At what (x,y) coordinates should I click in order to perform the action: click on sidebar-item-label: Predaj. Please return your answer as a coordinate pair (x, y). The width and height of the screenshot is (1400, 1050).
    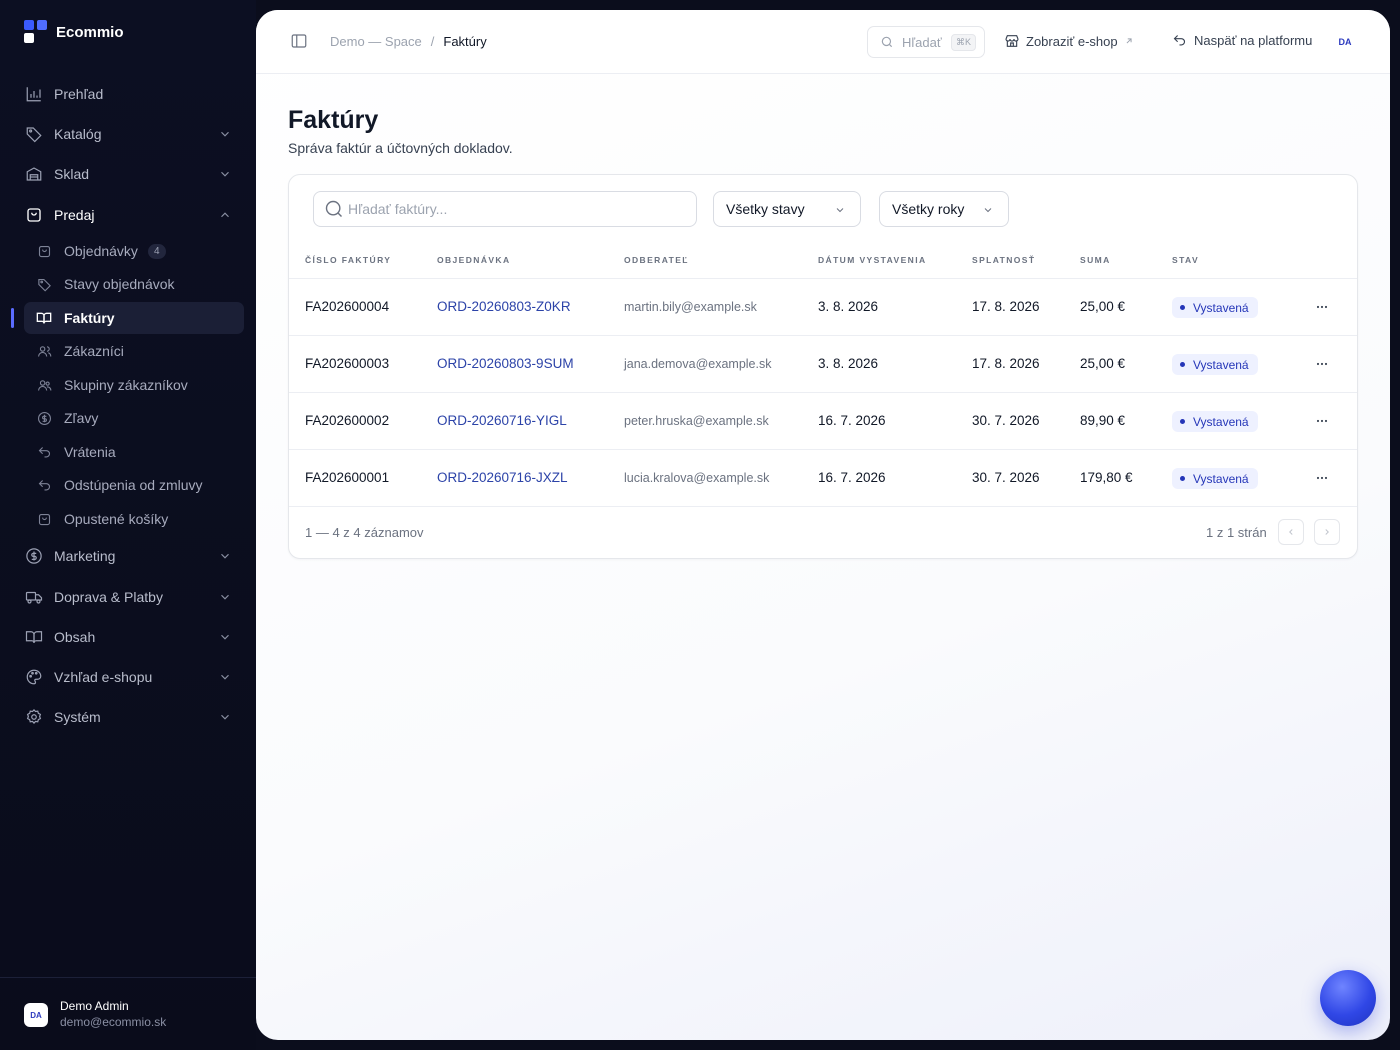
    Looking at the image, I should click on (74, 215).